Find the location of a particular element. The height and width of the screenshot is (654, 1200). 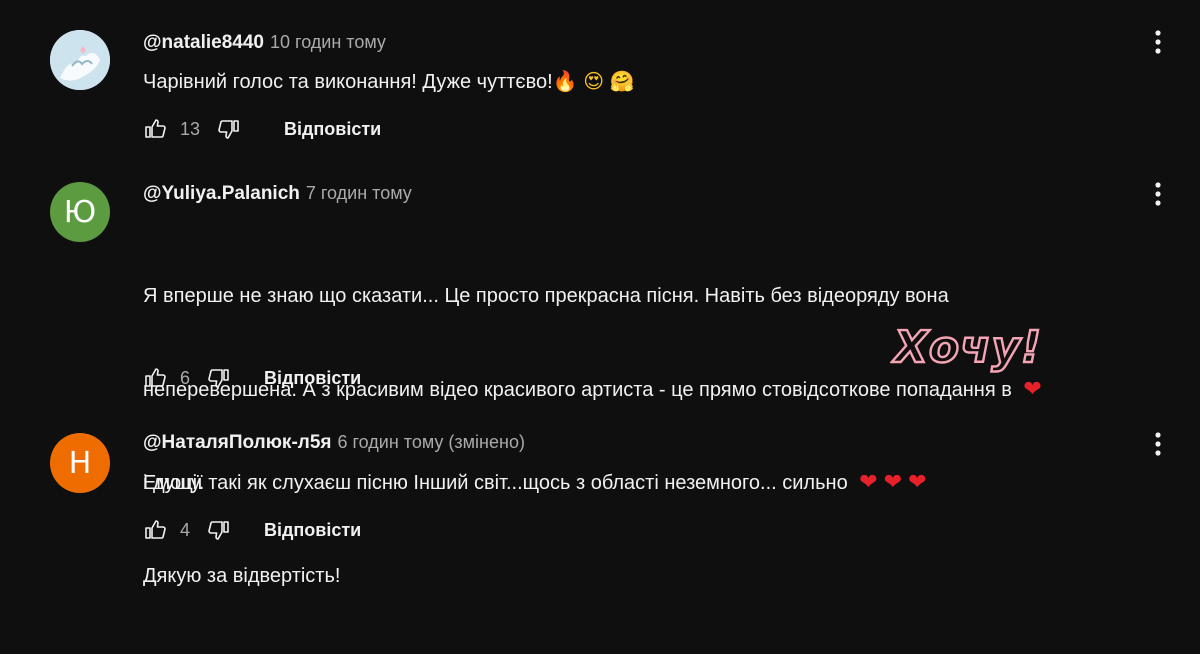

like-count: 6 is located at coordinates (185, 377).